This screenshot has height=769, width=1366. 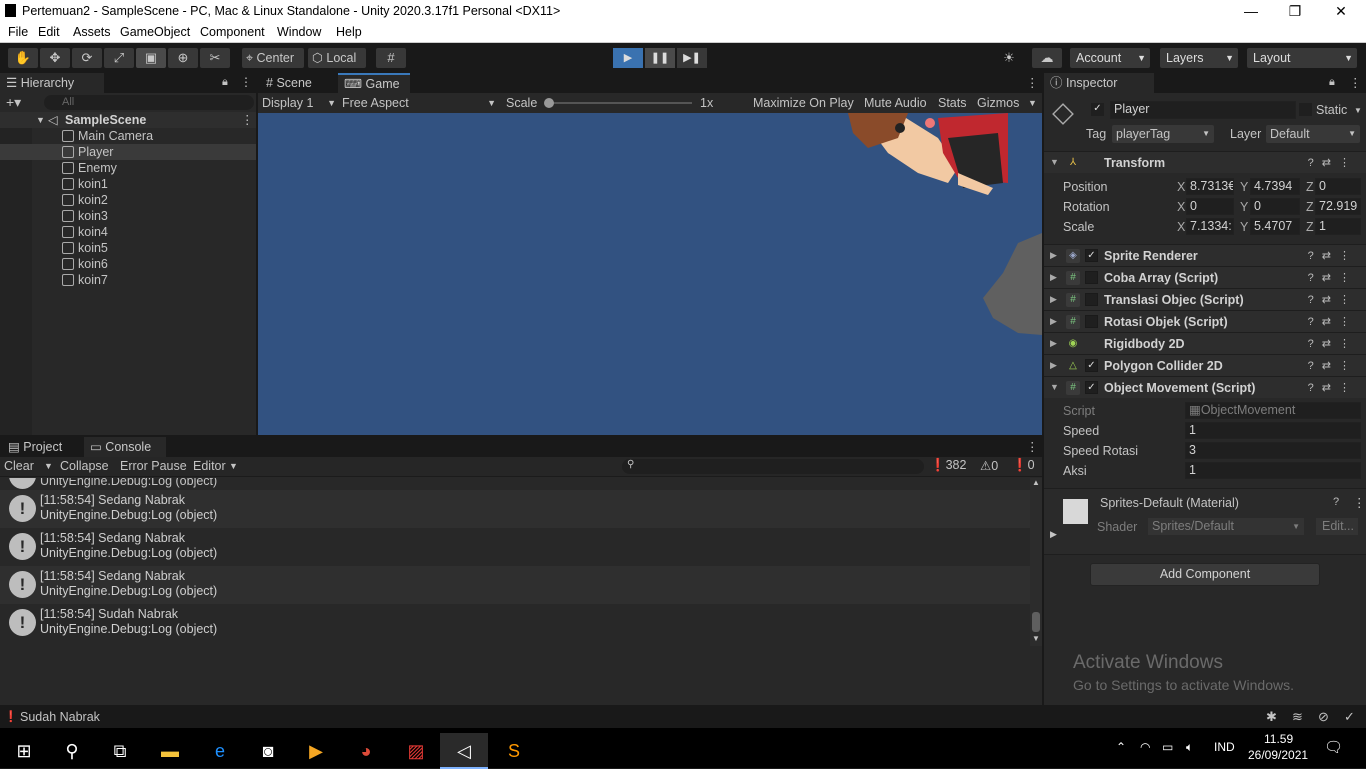 I want to click on position-y-field: 4.7394, so click(x=1275, y=186).